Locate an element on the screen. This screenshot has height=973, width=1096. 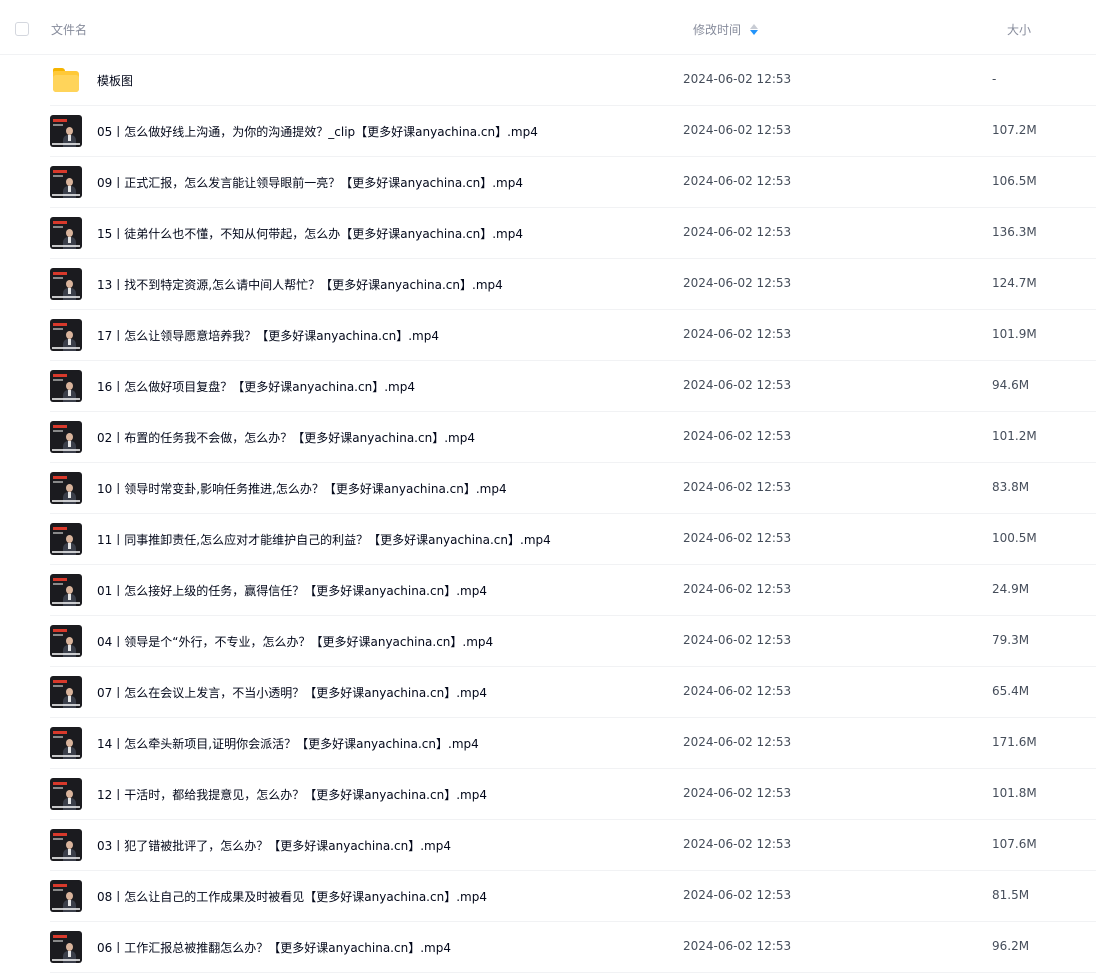
file-size: 83.8M is located at coordinates (1011, 487).